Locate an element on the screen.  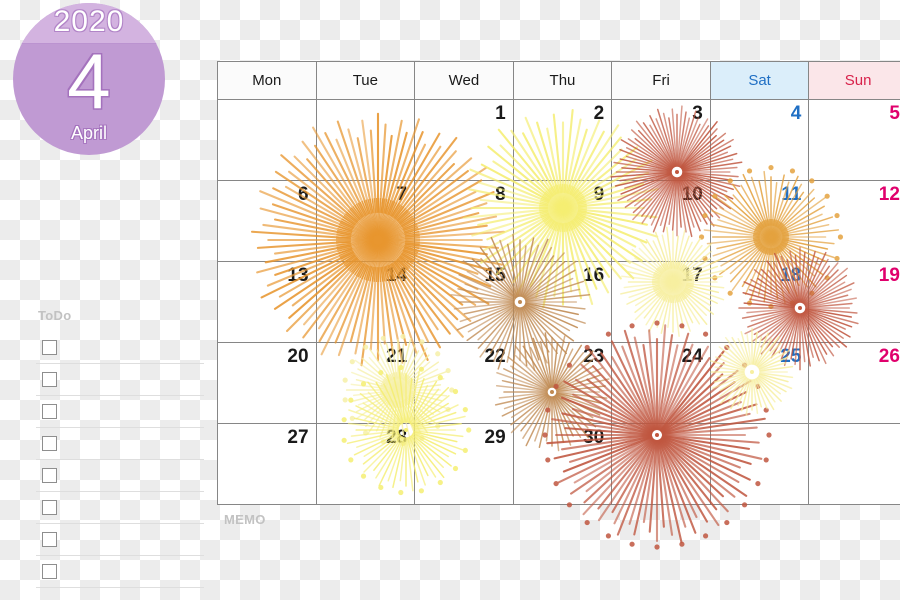
day-number: 5 is located at coordinates (894, 113).